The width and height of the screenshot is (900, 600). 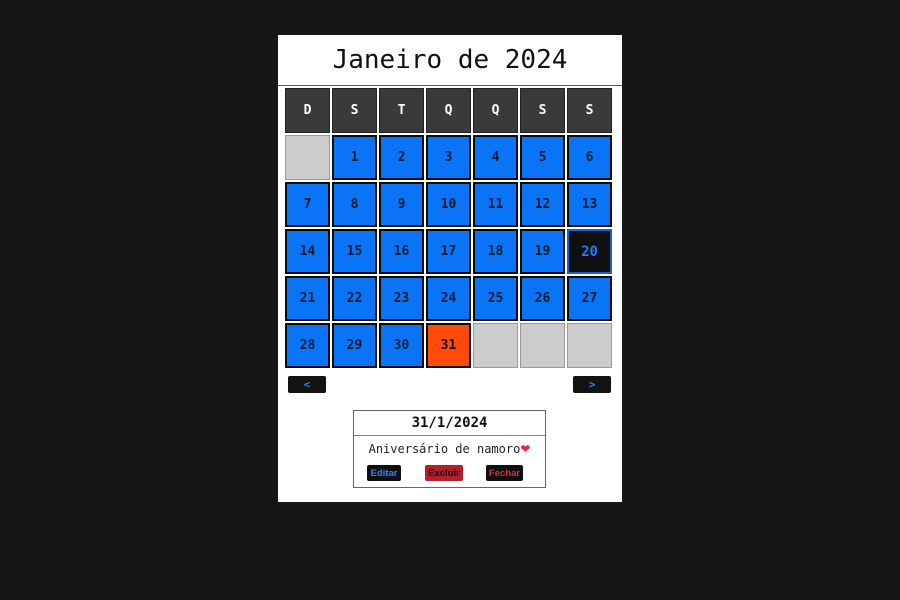 What do you see at coordinates (592, 384) in the screenshot?
I see `next-month-button: >` at bounding box center [592, 384].